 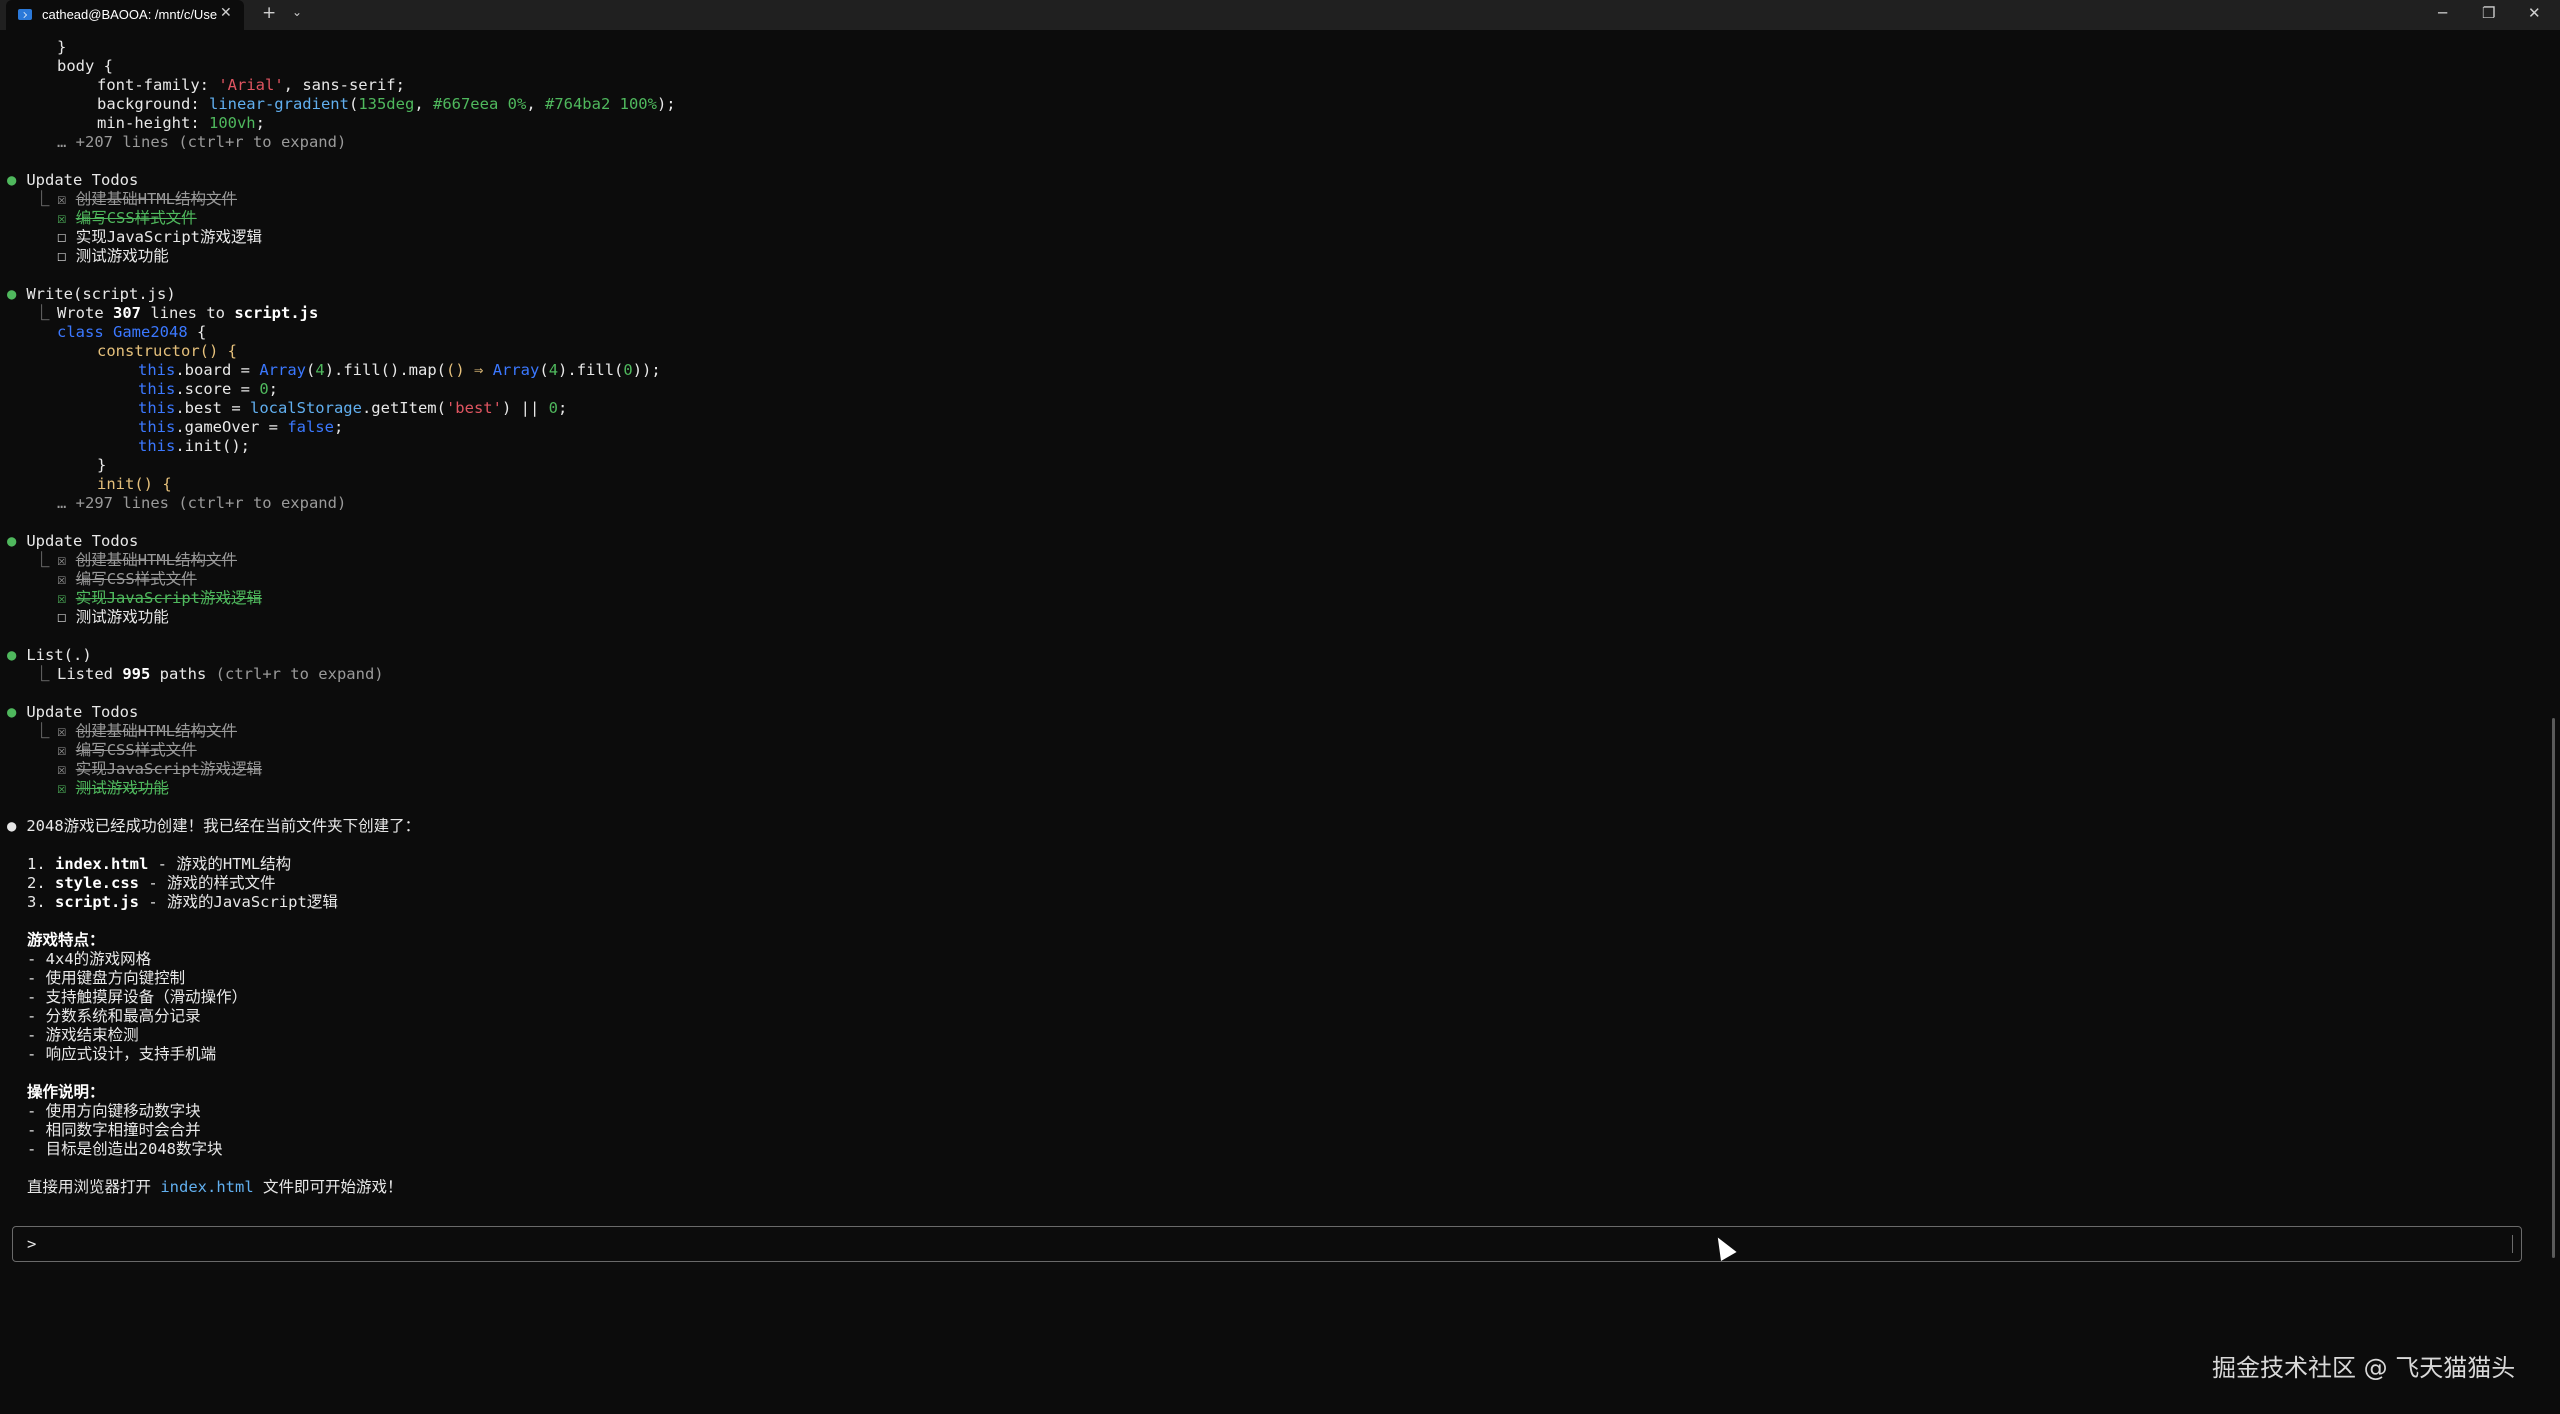 What do you see at coordinates (310, 427) in the screenshot?
I see `code-keyword: false` at bounding box center [310, 427].